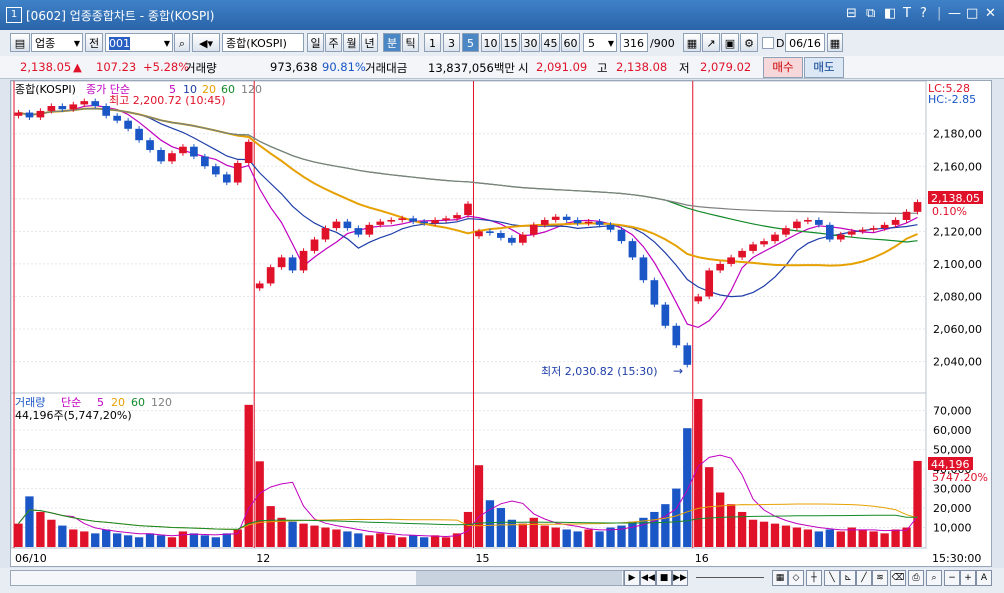 Image resolution: width=1004 pixels, height=593 pixels. I want to click on close-icon: ✕, so click(990, 13).